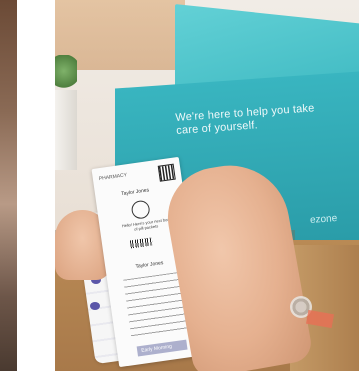 The height and width of the screenshot is (371, 359). Describe the element at coordinates (95, 306) in the screenshot. I see `pill` at that location.